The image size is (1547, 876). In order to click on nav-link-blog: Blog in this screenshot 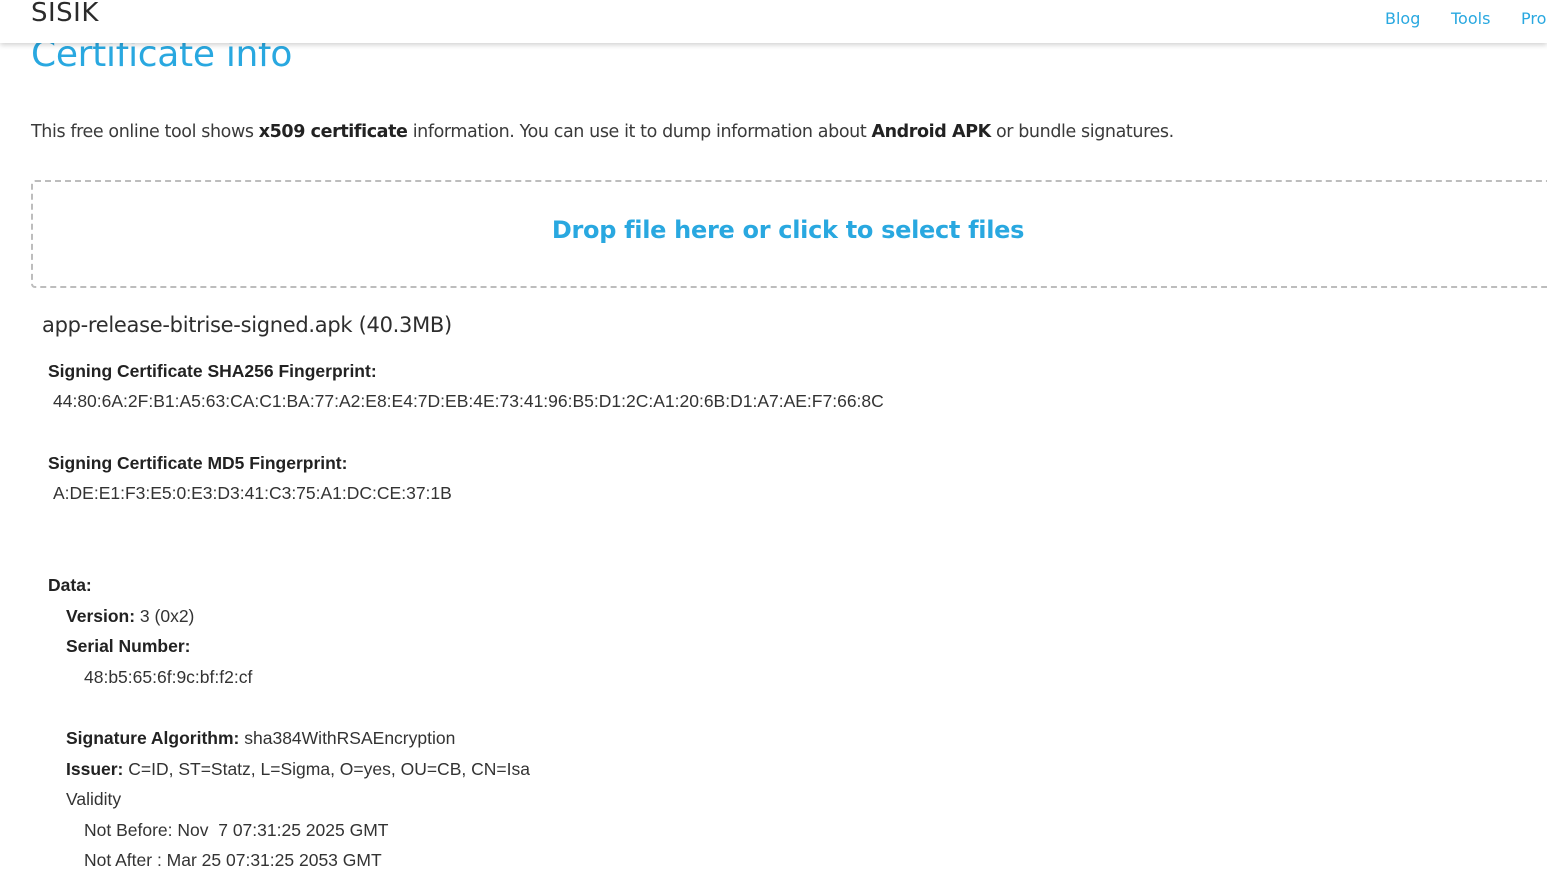, I will do `click(1402, 18)`.